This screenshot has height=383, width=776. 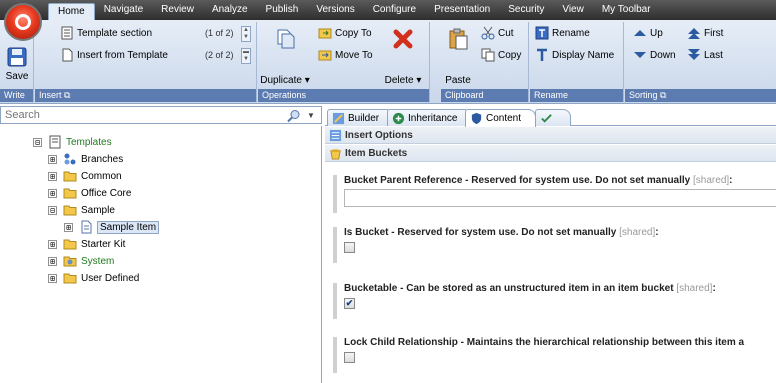 What do you see at coordinates (526, 10) in the screenshot?
I see `tab-security: Security` at bounding box center [526, 10].